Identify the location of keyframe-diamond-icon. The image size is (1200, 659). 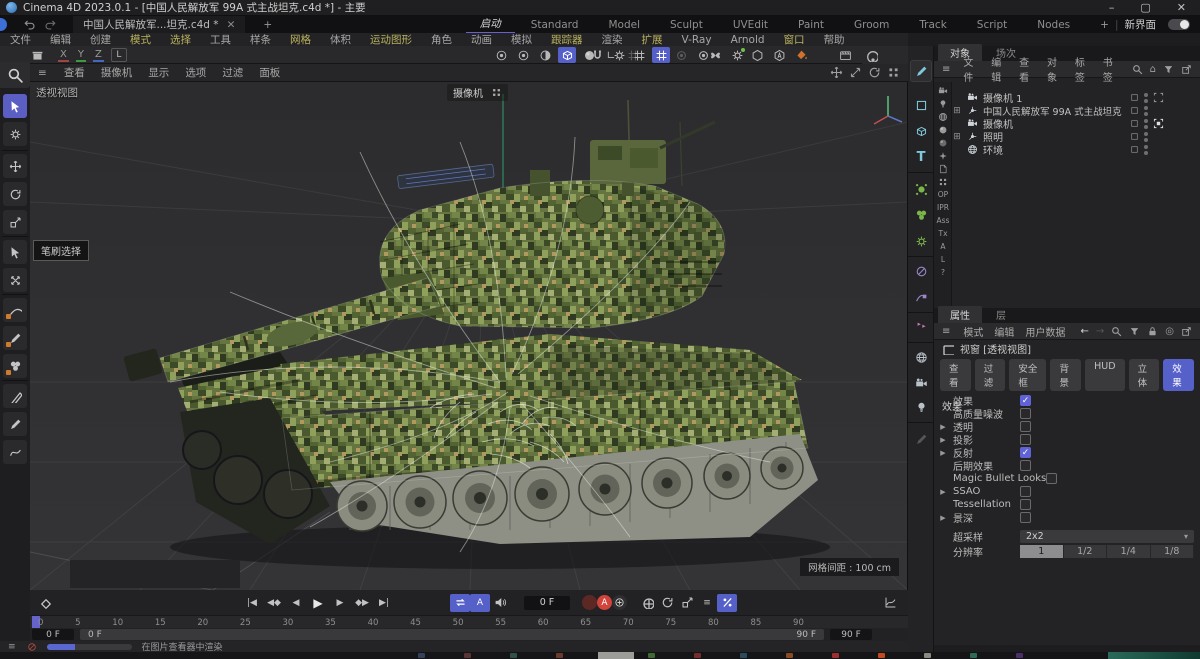
(44, 603).